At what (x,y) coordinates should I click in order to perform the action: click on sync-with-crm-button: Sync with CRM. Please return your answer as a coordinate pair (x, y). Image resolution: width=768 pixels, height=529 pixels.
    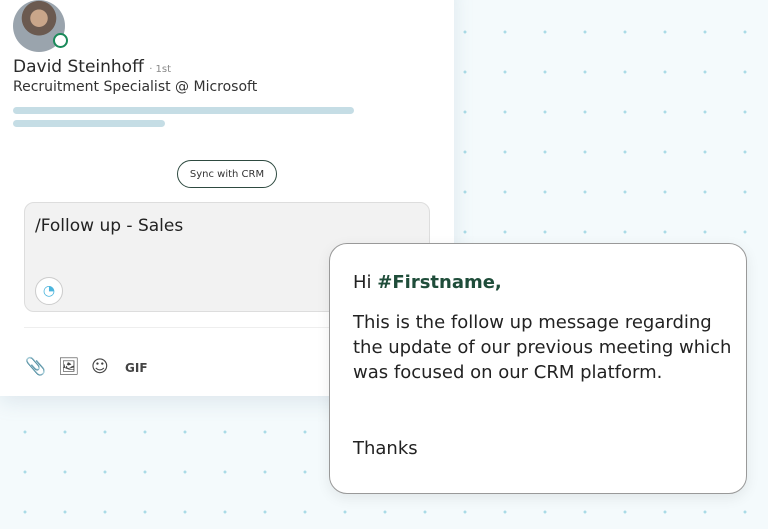
    Looking at the image, I should click on (227, 174).